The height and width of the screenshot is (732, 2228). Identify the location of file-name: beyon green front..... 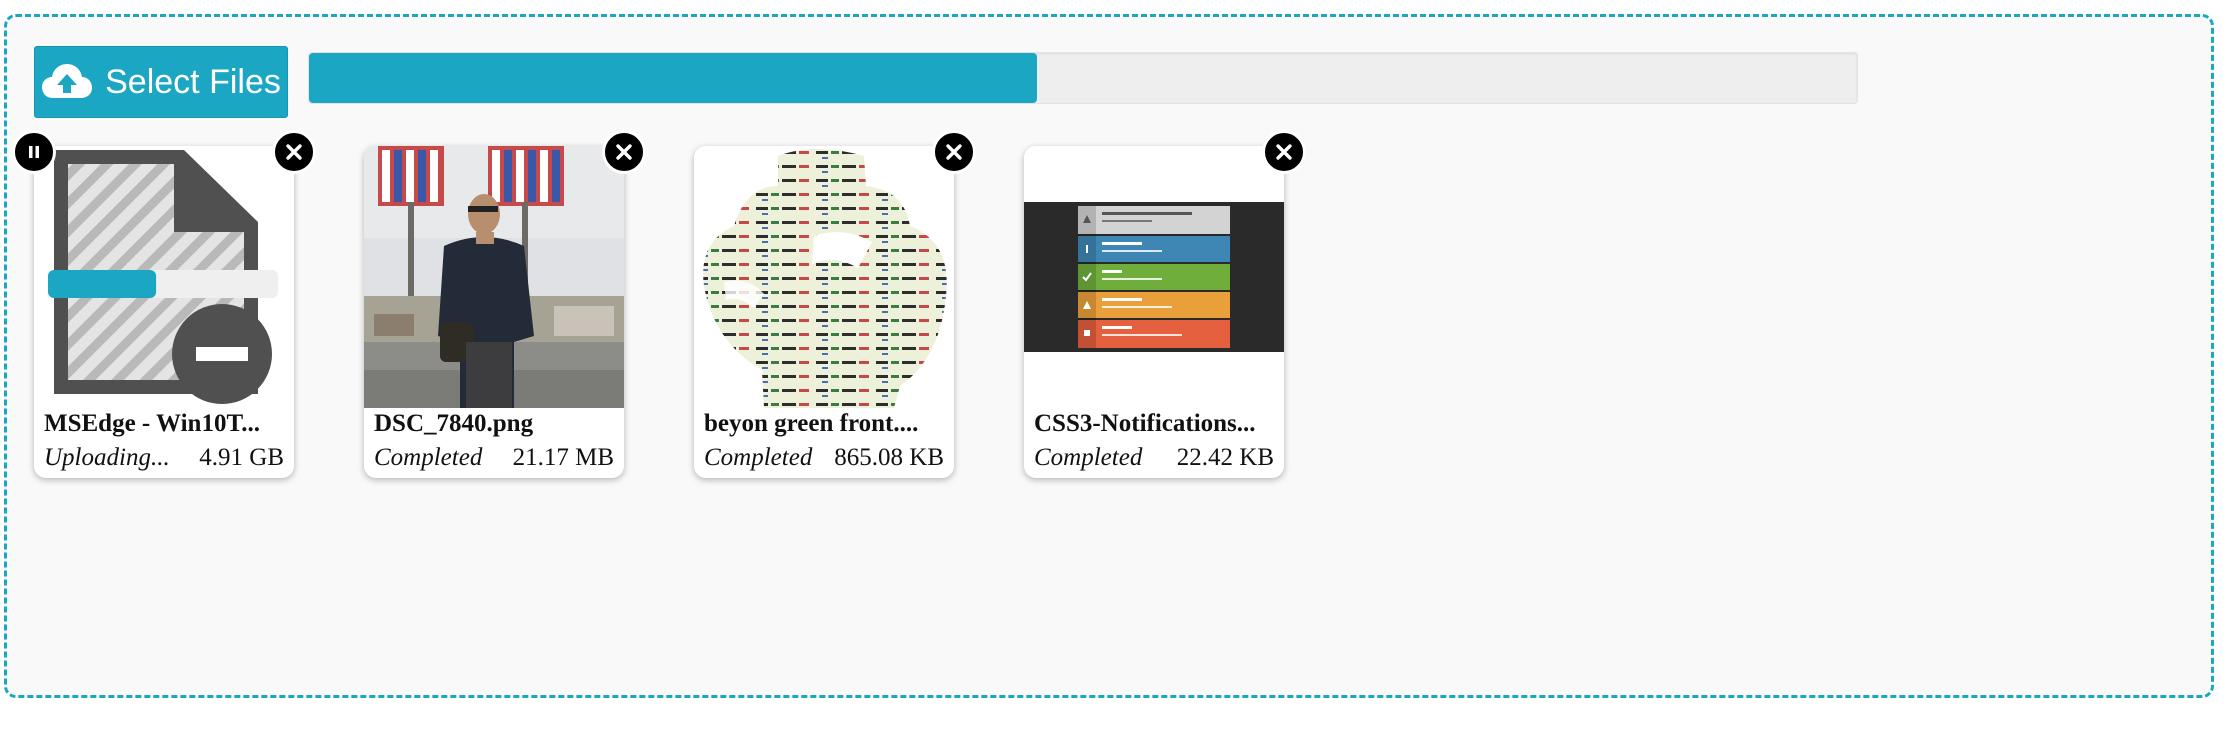
(811, 423).